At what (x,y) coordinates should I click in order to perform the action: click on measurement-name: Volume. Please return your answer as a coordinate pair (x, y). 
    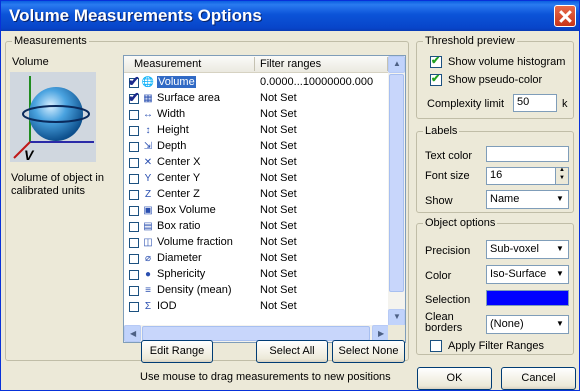
    Looking at the image, I should click on (176, 82).